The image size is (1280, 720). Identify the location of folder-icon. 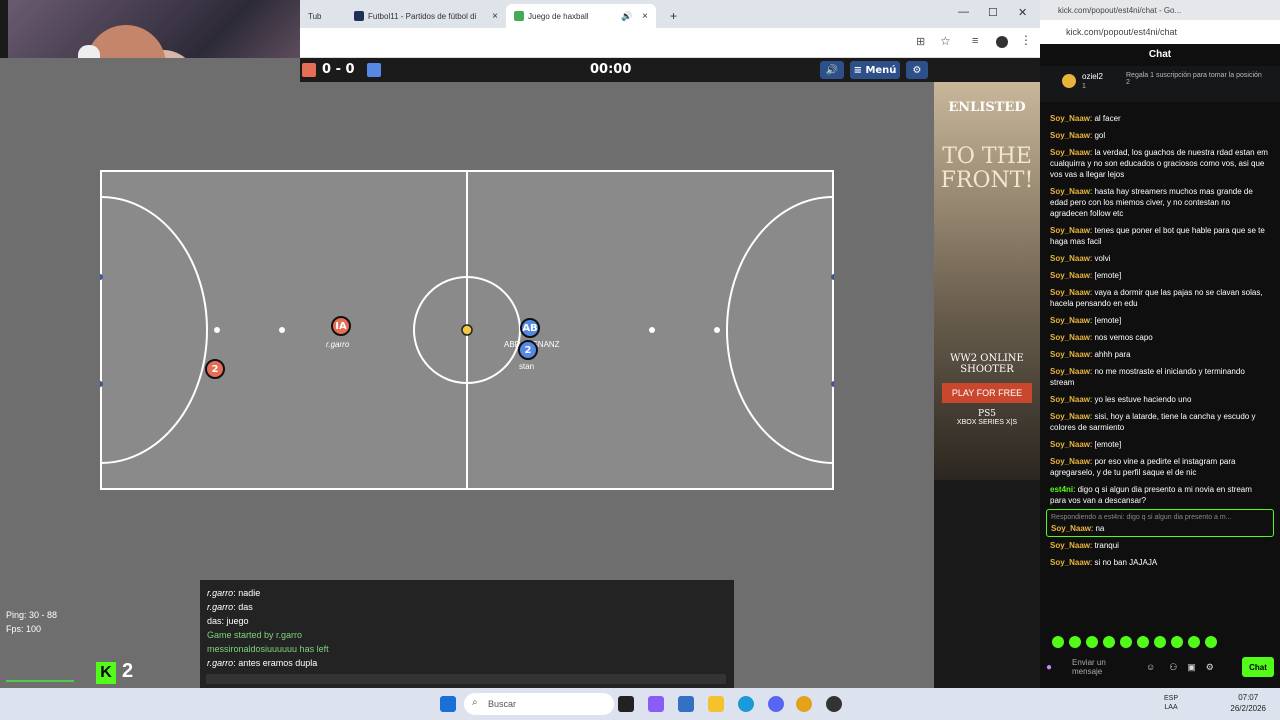
(716, 704).